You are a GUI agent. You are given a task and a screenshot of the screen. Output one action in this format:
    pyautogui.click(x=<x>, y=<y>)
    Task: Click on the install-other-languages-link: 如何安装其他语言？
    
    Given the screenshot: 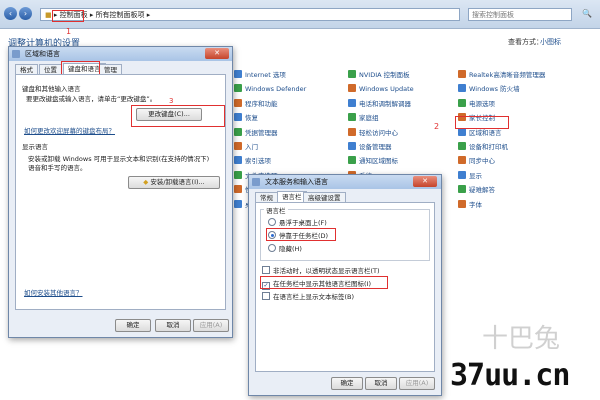 What is the action you would take?
    pyautogui.click(x=53, y=292)
    